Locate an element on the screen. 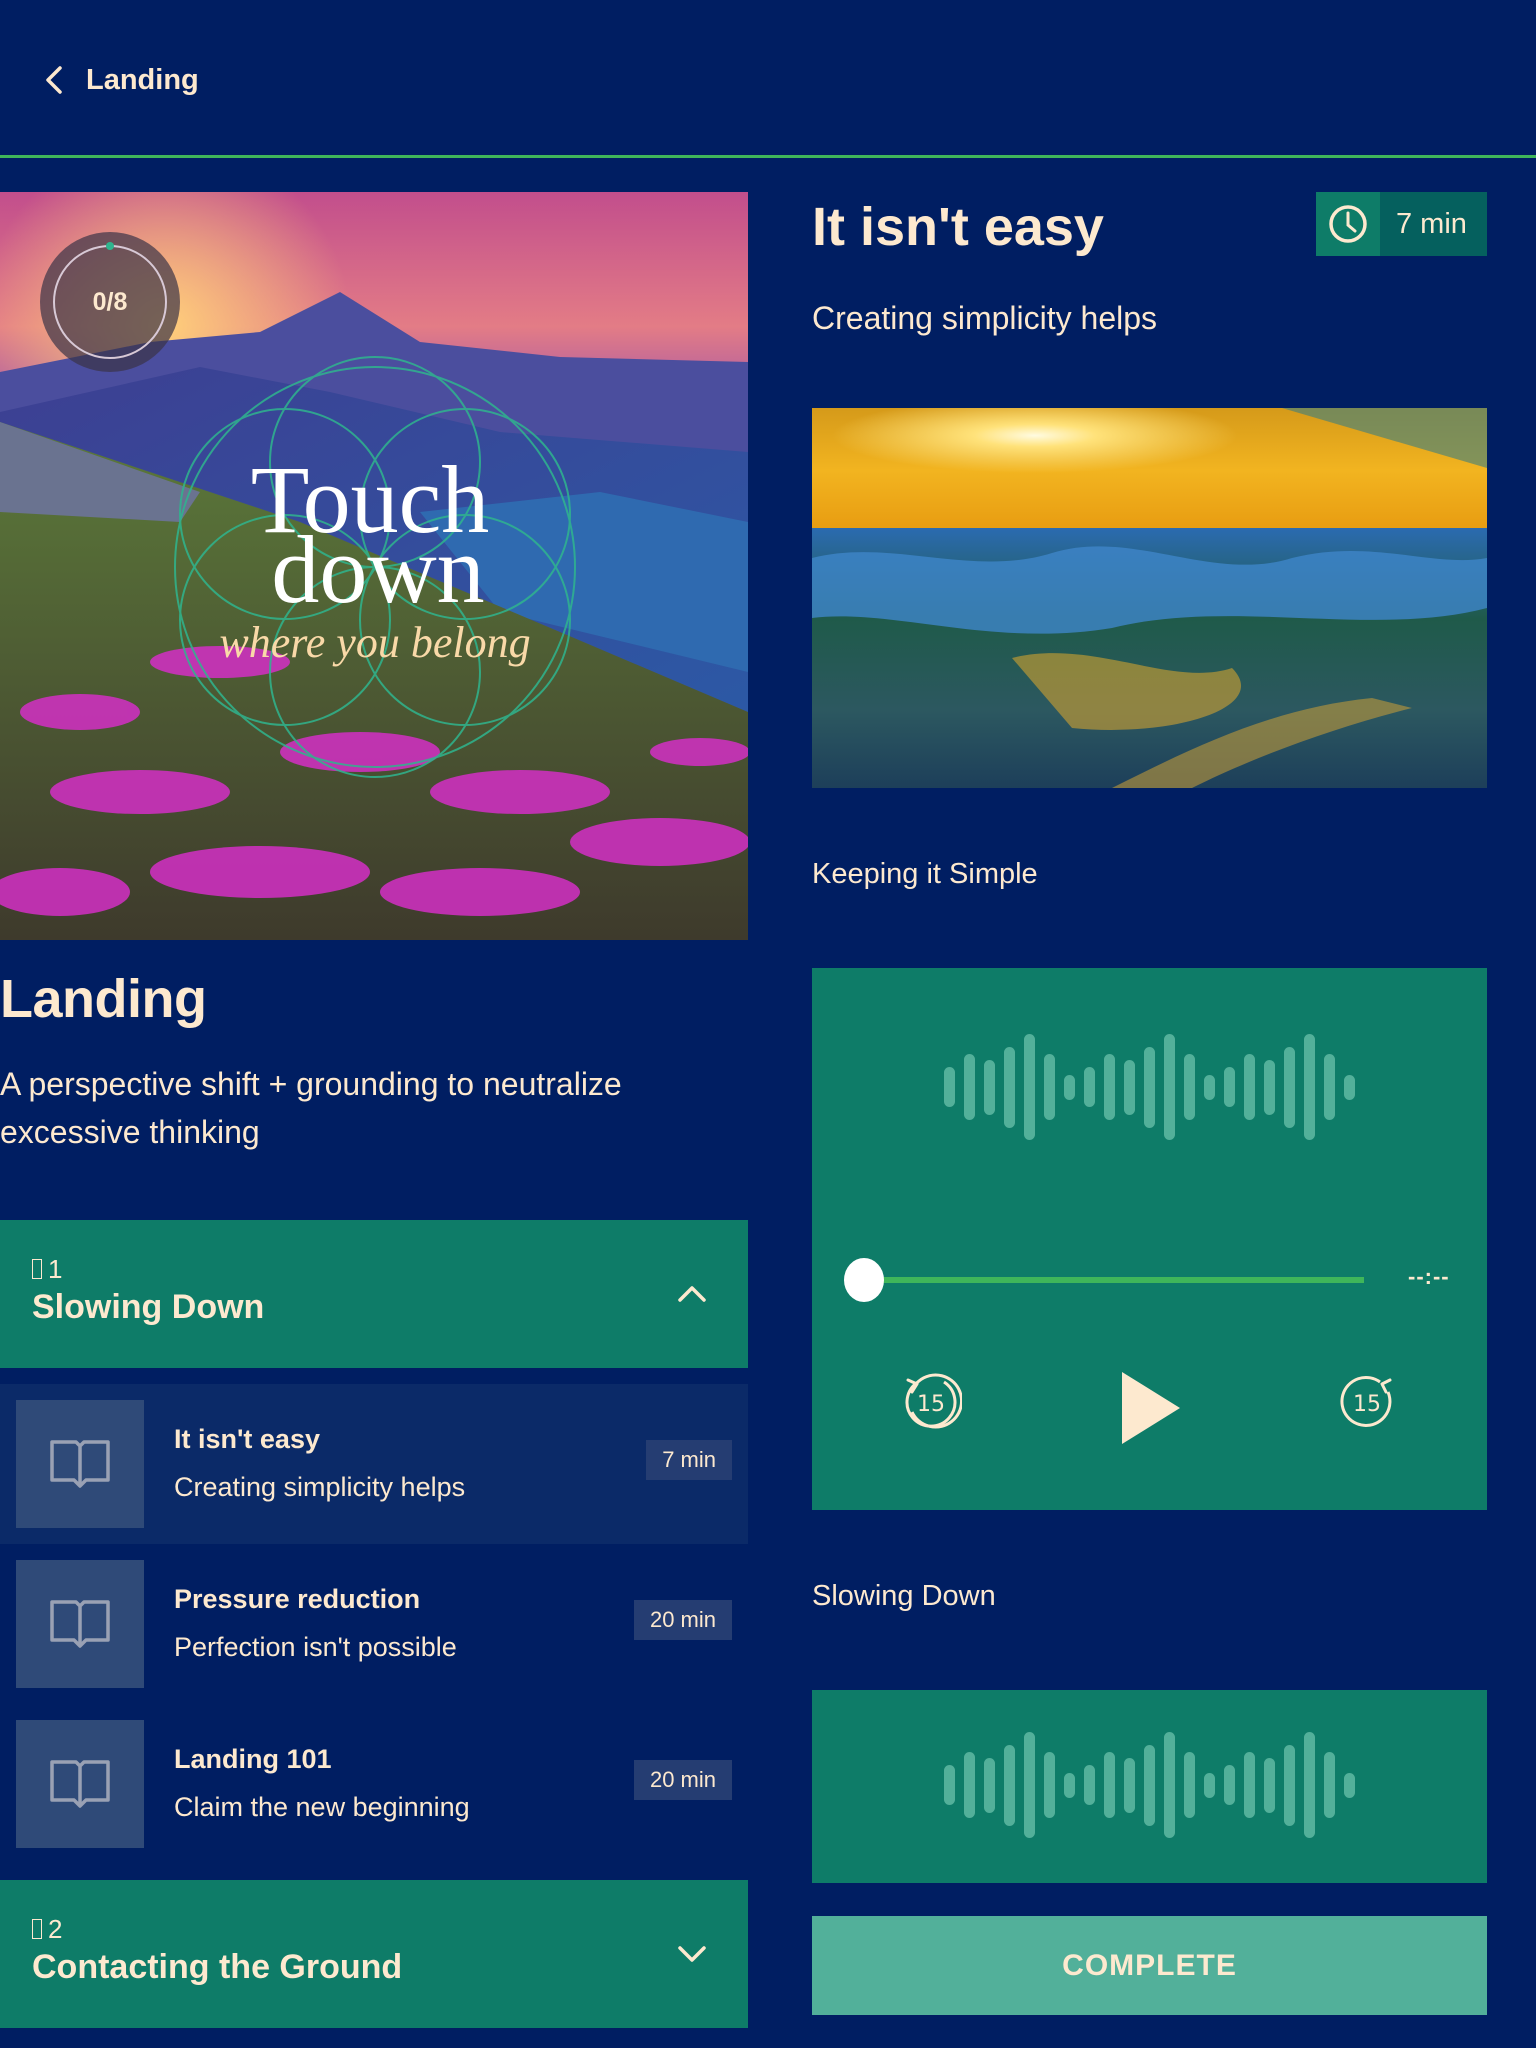 This screenshot has height=2048, width=1536. complete-button: COMPLETE is located at coordinates (1149, 1965).